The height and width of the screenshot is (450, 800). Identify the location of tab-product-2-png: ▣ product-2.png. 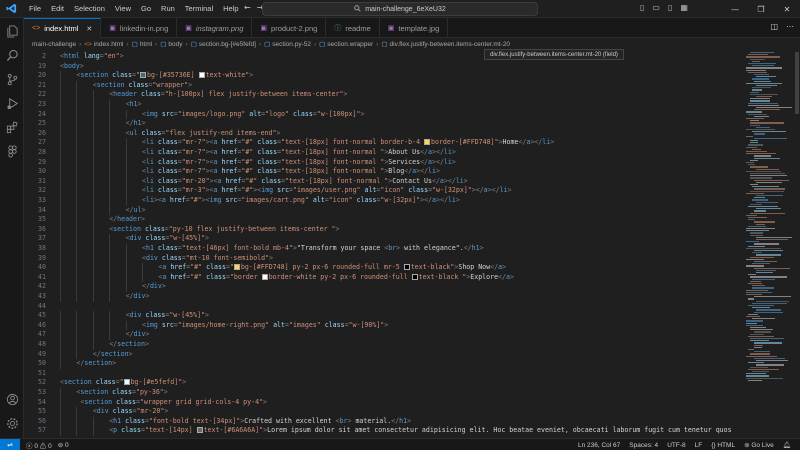
(289, 28).